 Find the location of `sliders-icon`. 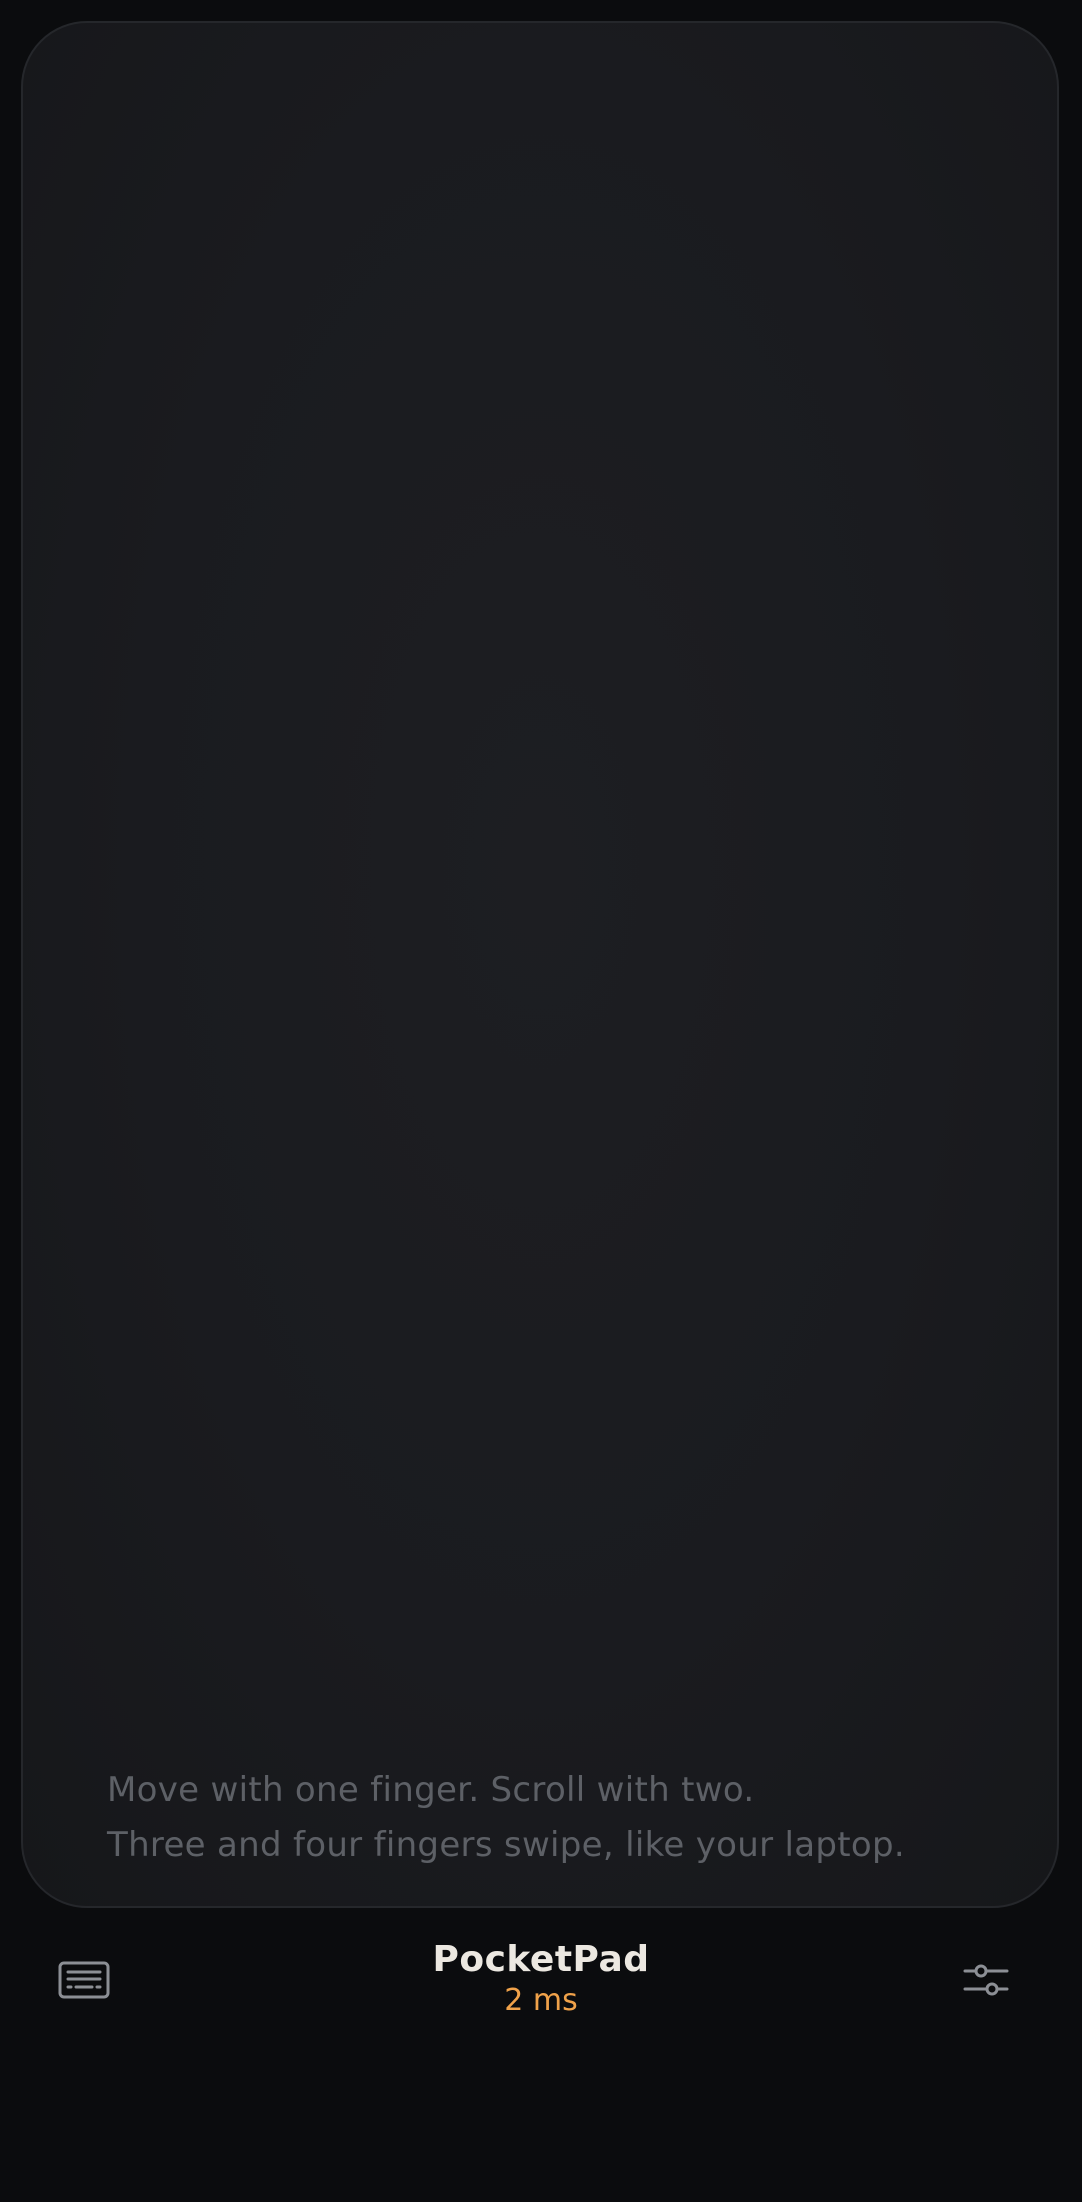

sliders-icon is located at coordinates (986, 1980).